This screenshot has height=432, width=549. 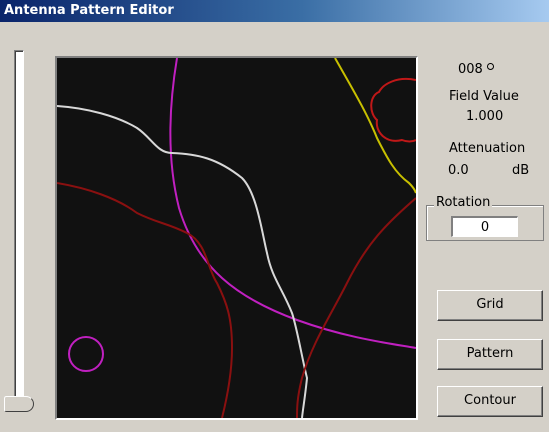 What do you see at coordinates (470, 69) in the screenshot?
I see `angle-value: 008` at bounding box center [470, 69].